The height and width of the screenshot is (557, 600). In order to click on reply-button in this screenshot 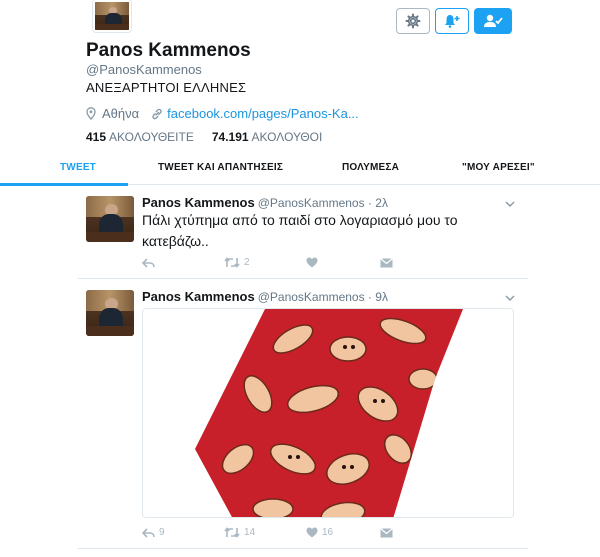, I will do `click(183, 262)`.